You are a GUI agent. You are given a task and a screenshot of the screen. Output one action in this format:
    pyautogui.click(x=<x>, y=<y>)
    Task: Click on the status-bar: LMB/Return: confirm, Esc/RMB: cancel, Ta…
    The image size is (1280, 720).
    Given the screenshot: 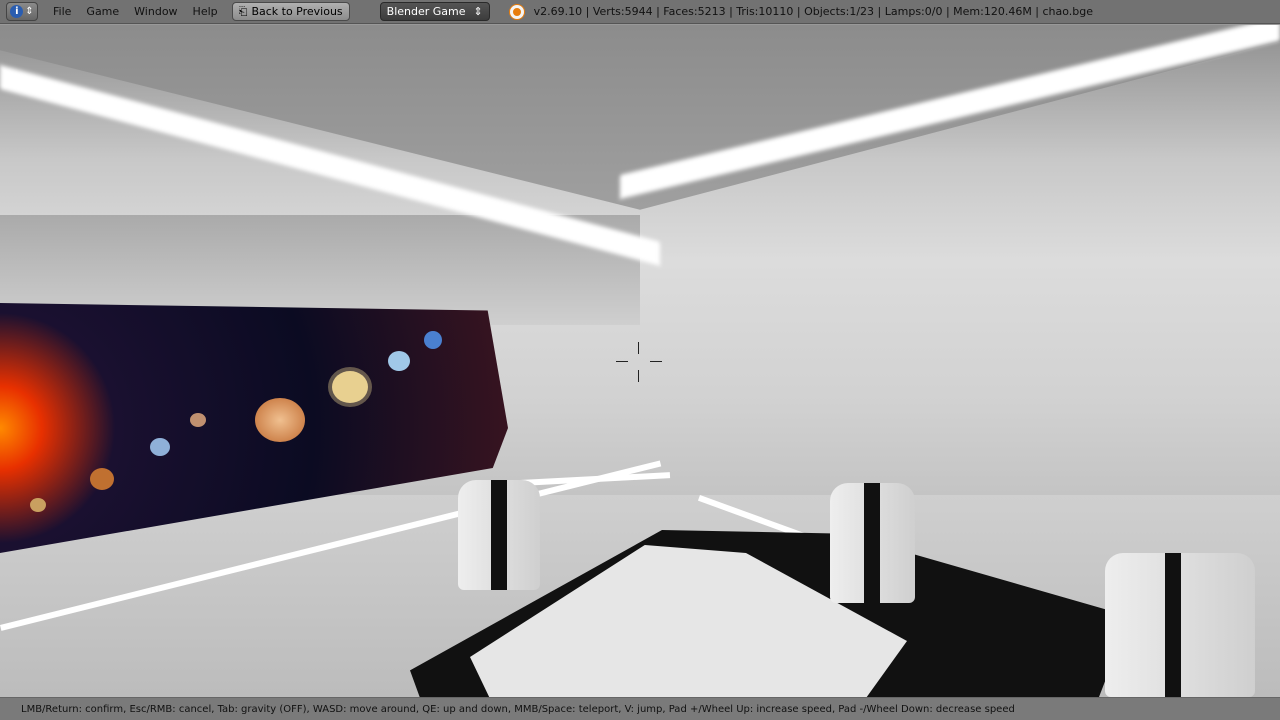 What is the action you would take?
    pyautogui.click(x=640, y=708)
    